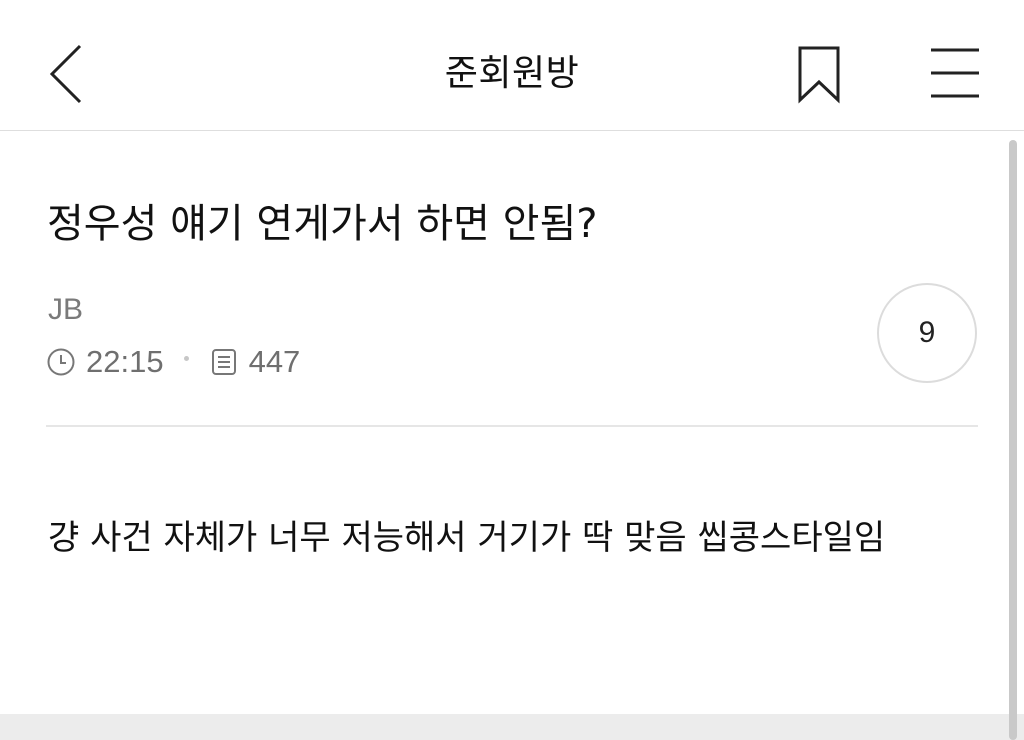 The image size is (1024, 740). What do you see at coordinates (512, 73) in the screenshot?
I see `page-title: 준회원방` at bounding box center [512, 73].